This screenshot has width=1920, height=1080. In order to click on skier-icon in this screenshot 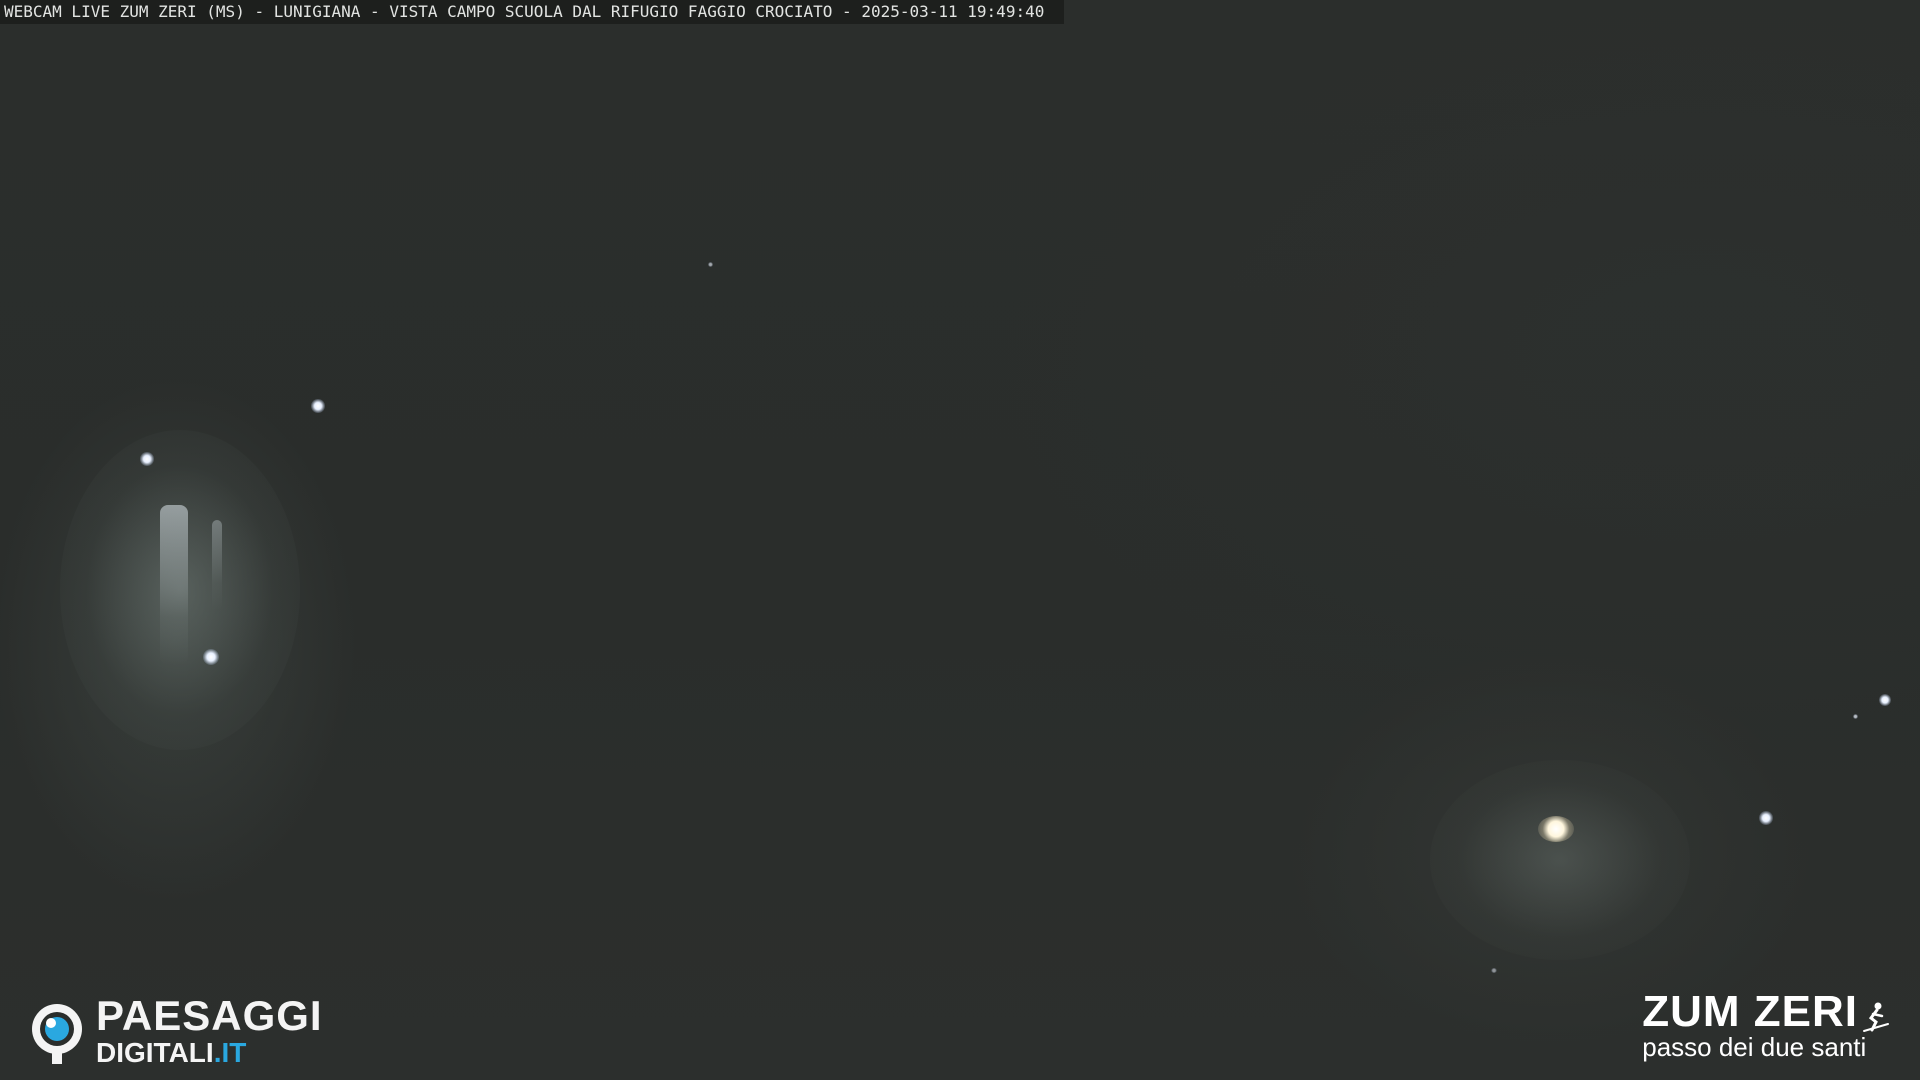, I will do `click(1876, 1017)`.